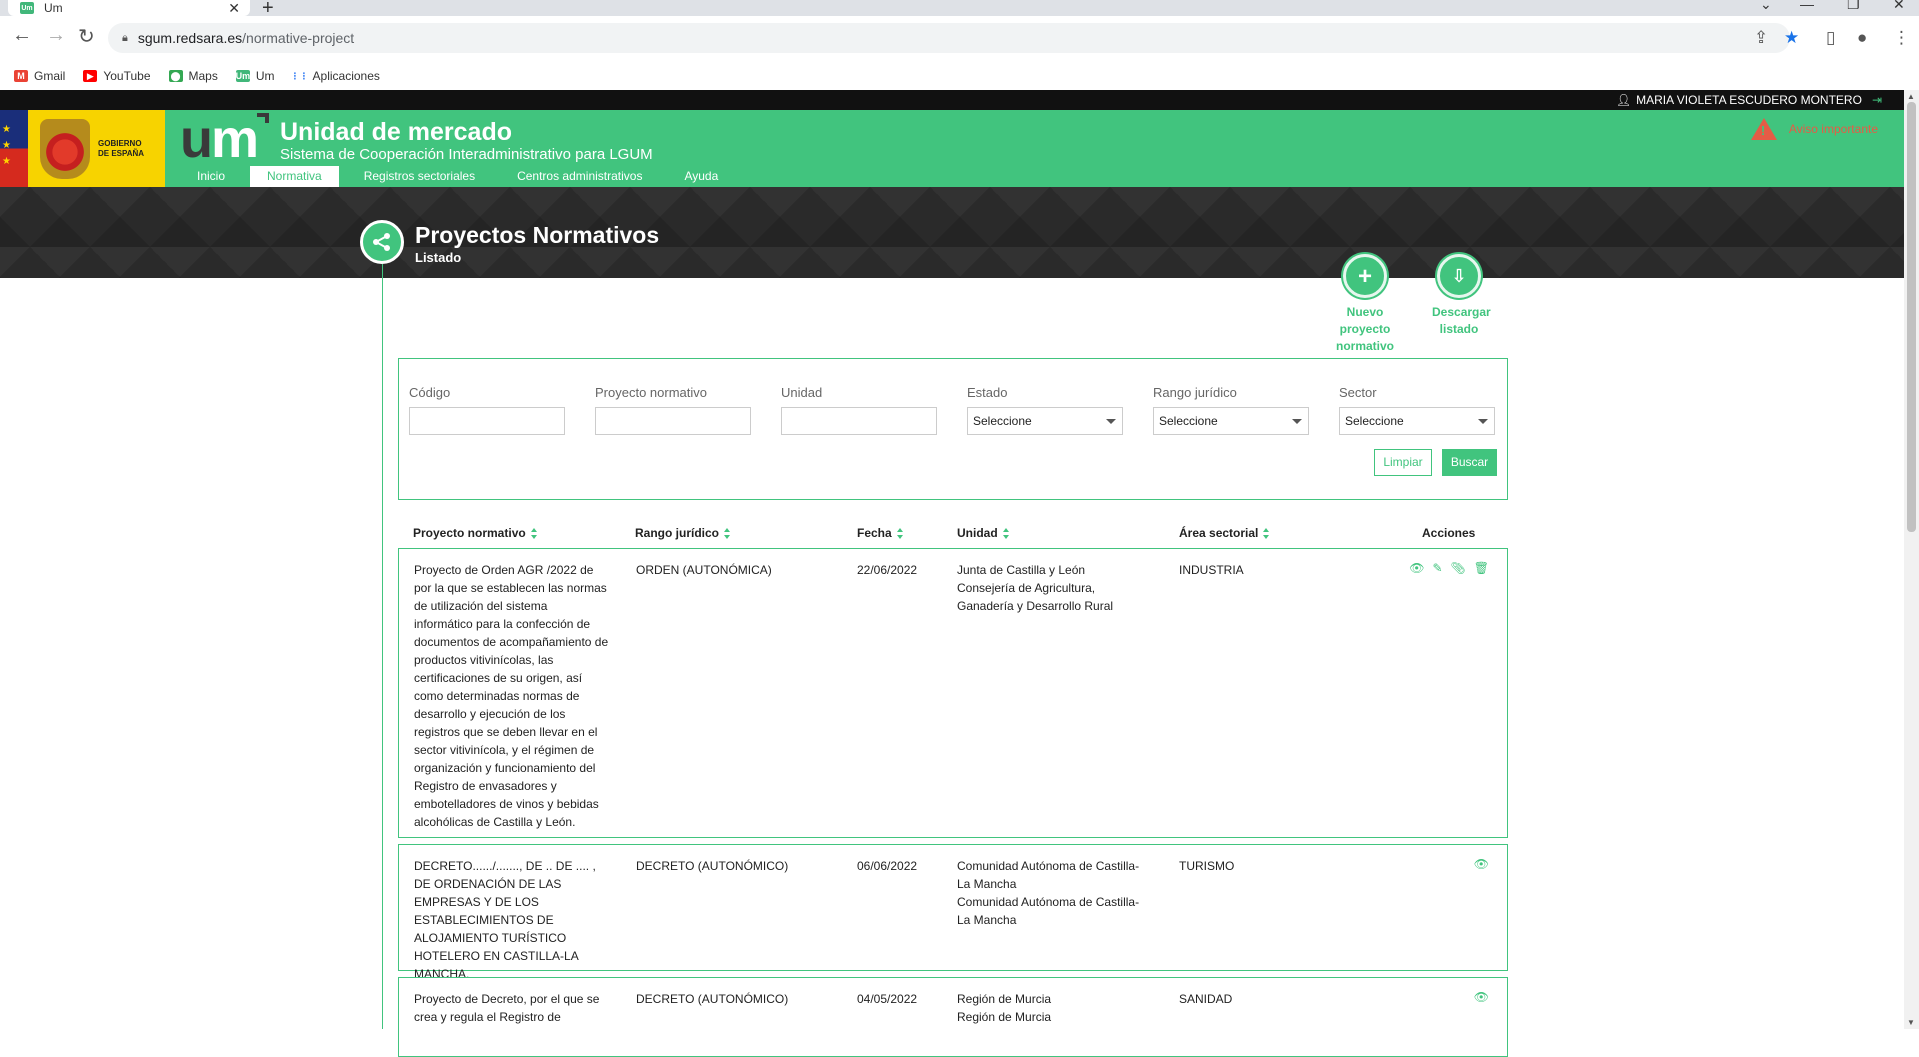 Image resolution: width=1919 pixels, height=1057 pixels. What do you see at coordinates (243, 76) in the screenshot?
I see `um-icon: Um` at bounding box center [243, 76].